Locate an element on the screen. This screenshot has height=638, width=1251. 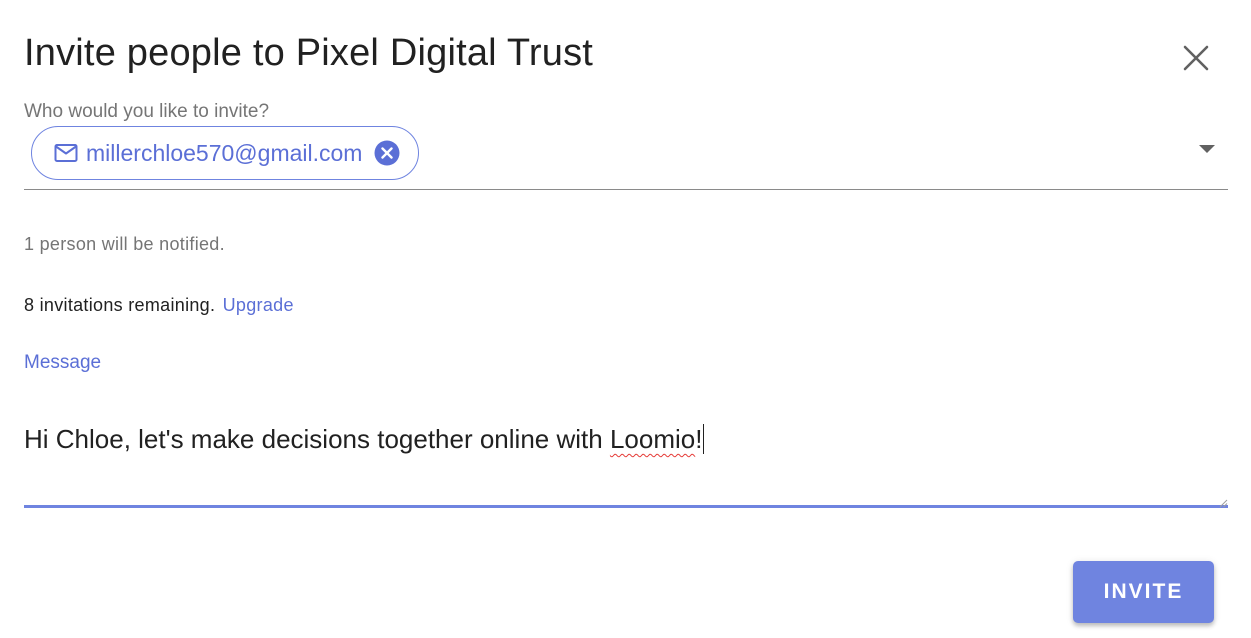
invitations-remaining-text: 8 invitations remaining. is located at coordinates (120, 305).